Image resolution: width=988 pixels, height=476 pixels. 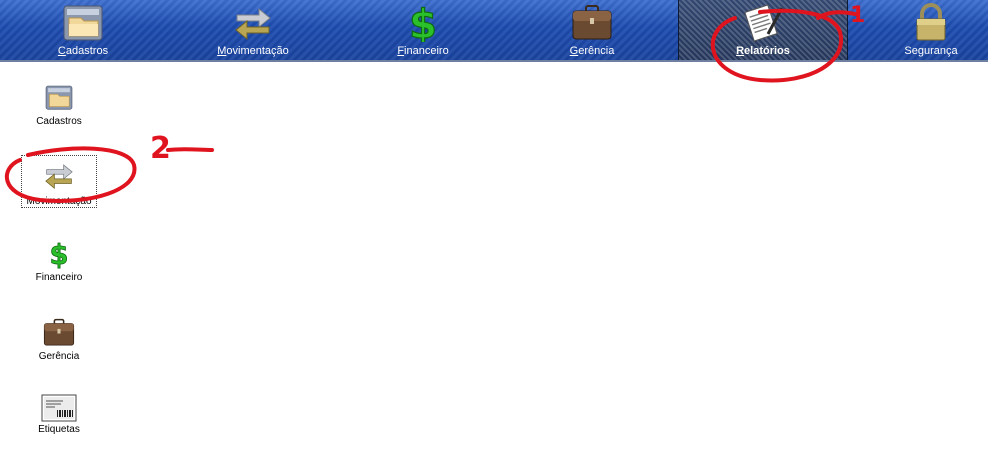 I want to click on sidebar-item-etiquetas: Etiquetas, so click(x=59, y=414).